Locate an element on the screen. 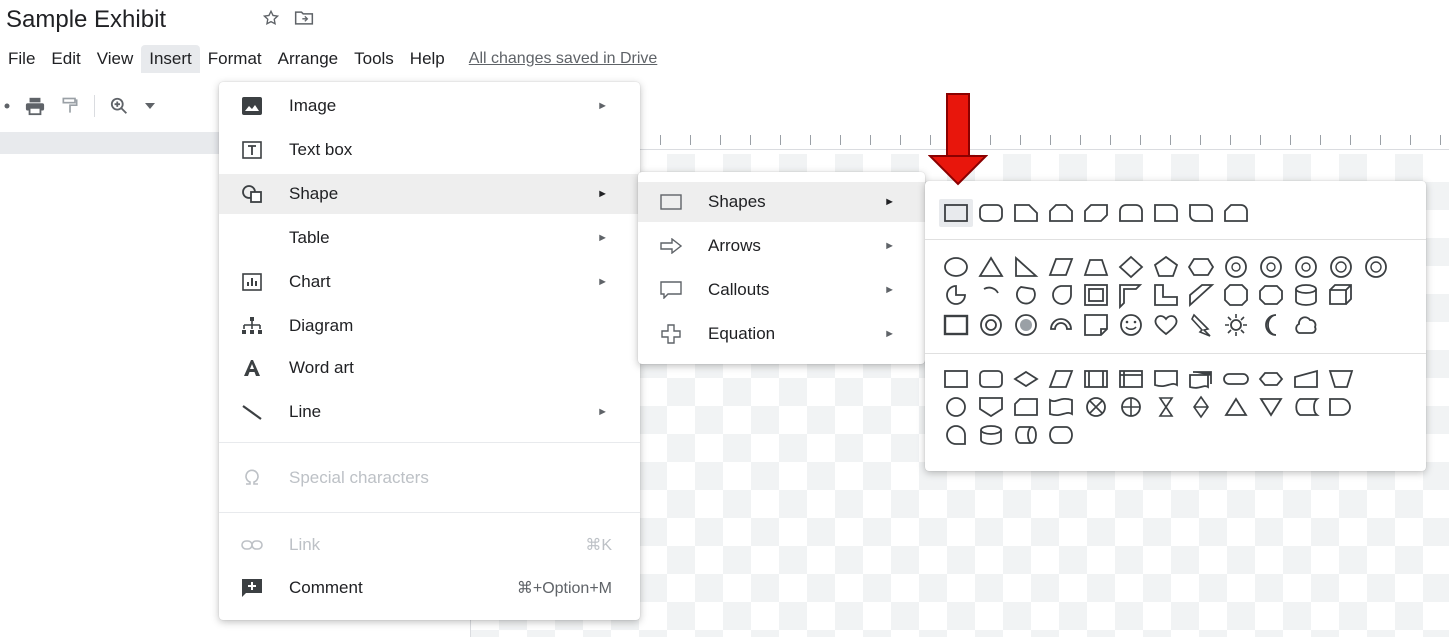 The height and width of the screenshot is (637, 1449). zoom-icon is located at coordinates (120, 106).